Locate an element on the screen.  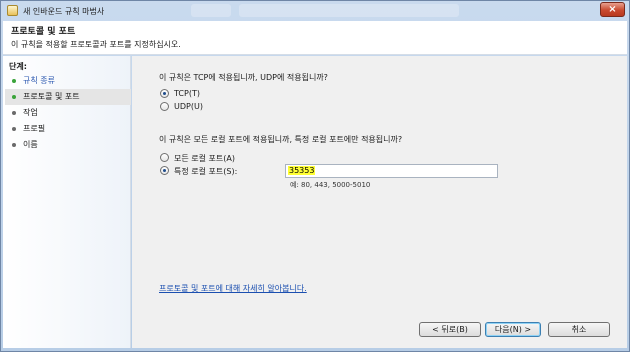
title-bar: 새 인바운드 규칙 마법사 × is located at coordinates (315, 11).